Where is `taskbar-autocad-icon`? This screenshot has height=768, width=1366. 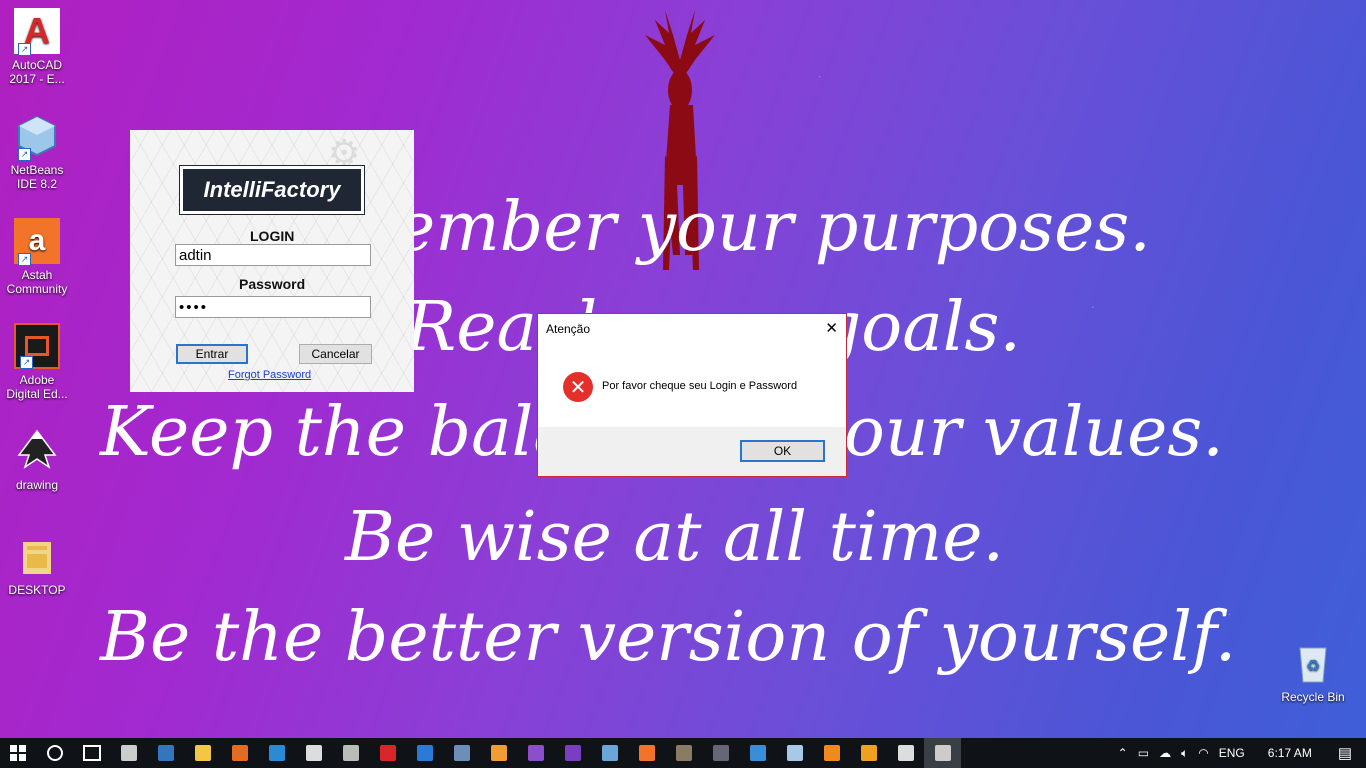 taskbar-autocad-icon is located at coordinates (387, 753).